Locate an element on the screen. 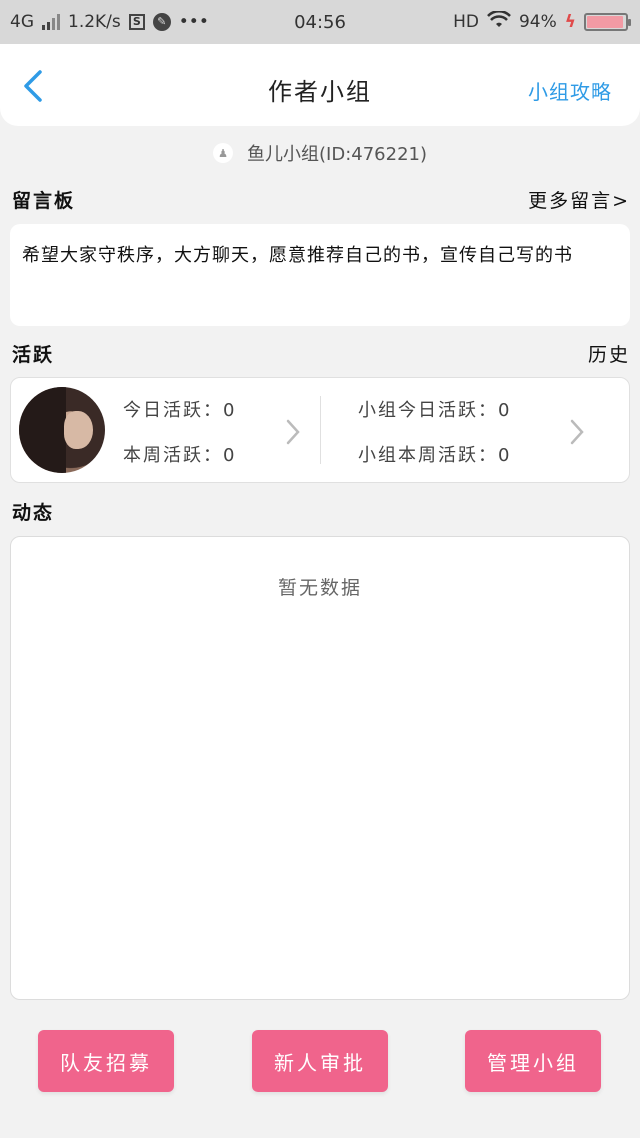 Image resolution: width=640 pixels, height=1138 pixels. avatar is located at coordinates (62, 430).